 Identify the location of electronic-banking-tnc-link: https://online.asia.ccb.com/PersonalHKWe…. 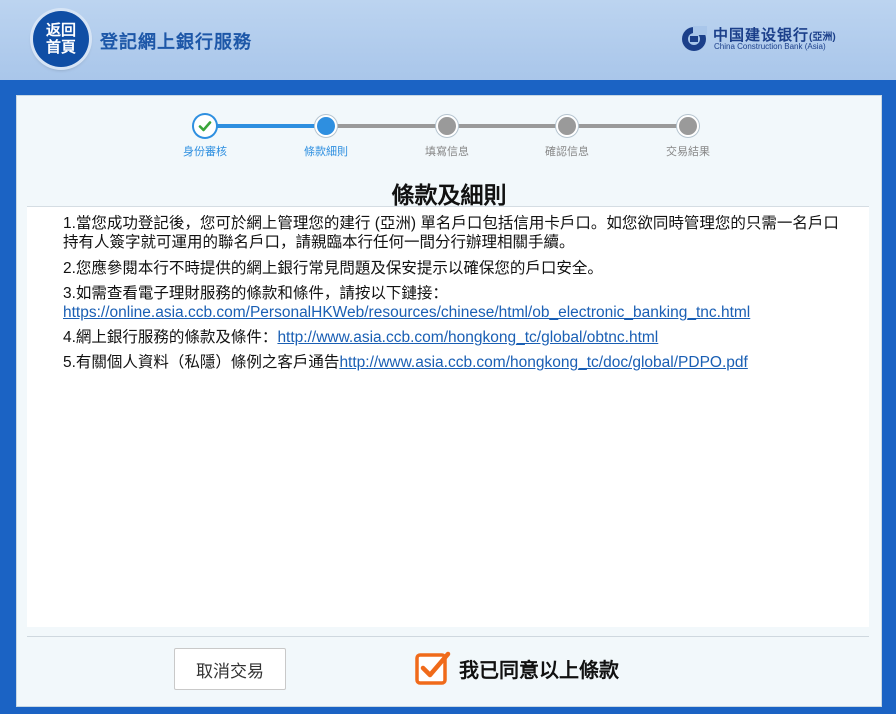
(406, 312).